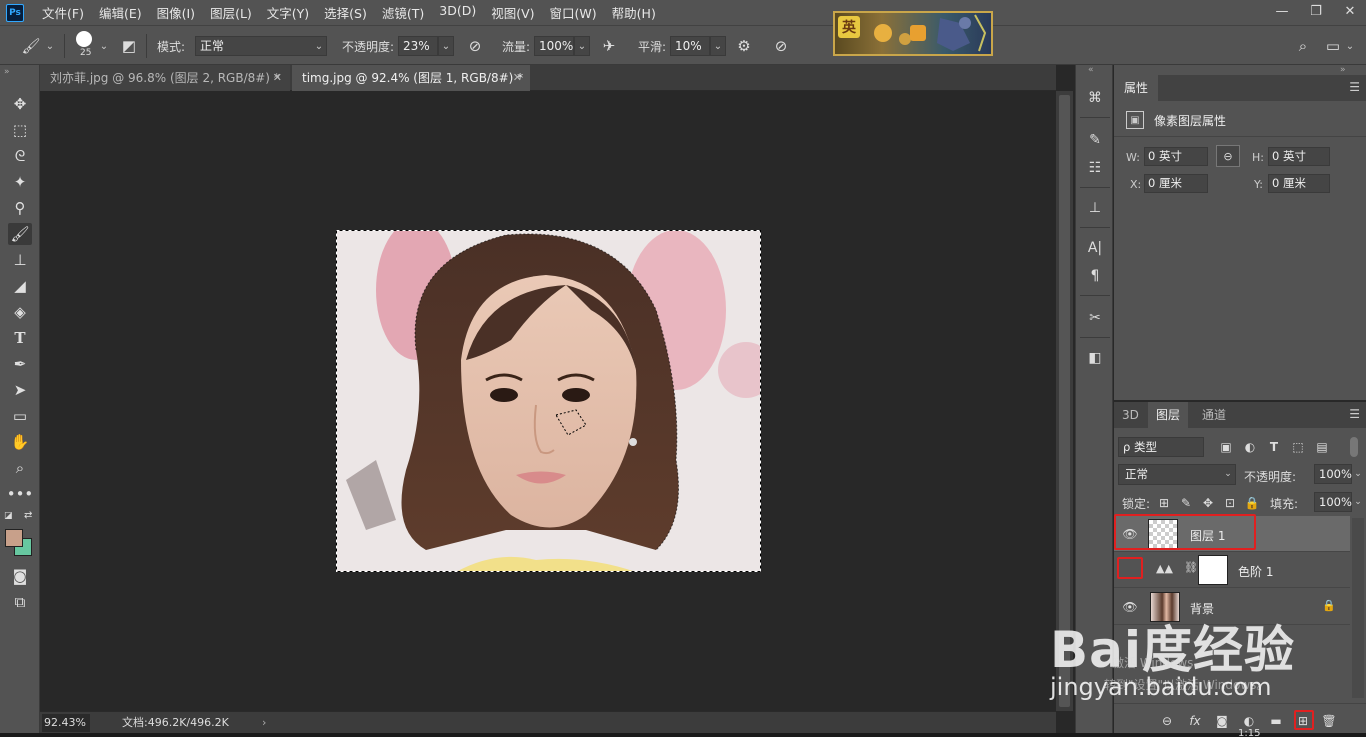  I want to click on layer-mask-thumbnail, so click(1213, 570).